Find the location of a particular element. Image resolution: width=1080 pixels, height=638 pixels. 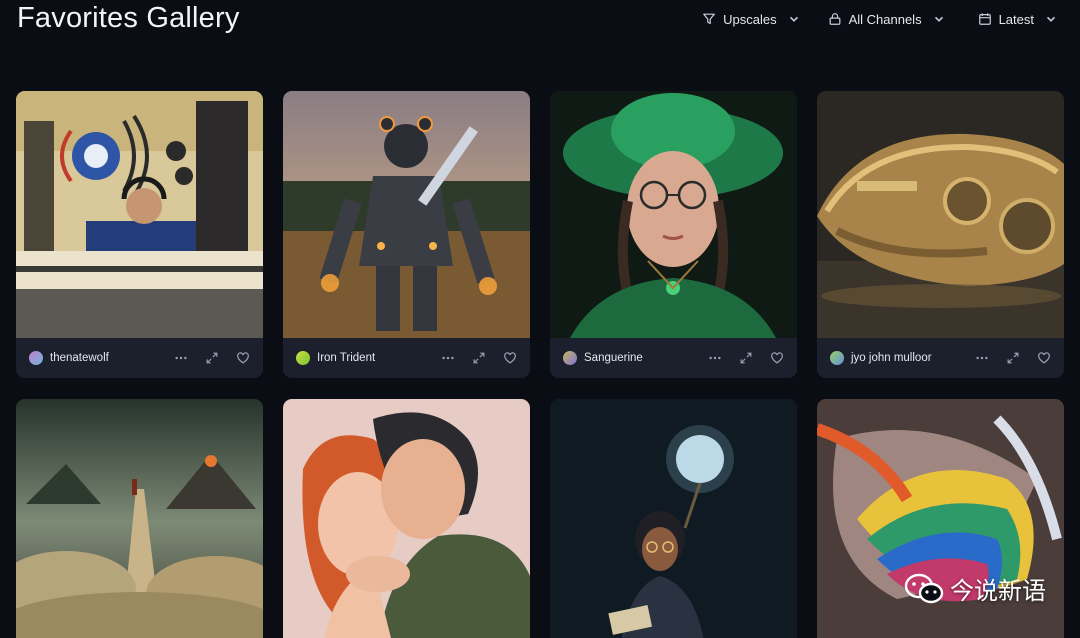

card-username: Iron Trident is located at coordinates (370, 358).